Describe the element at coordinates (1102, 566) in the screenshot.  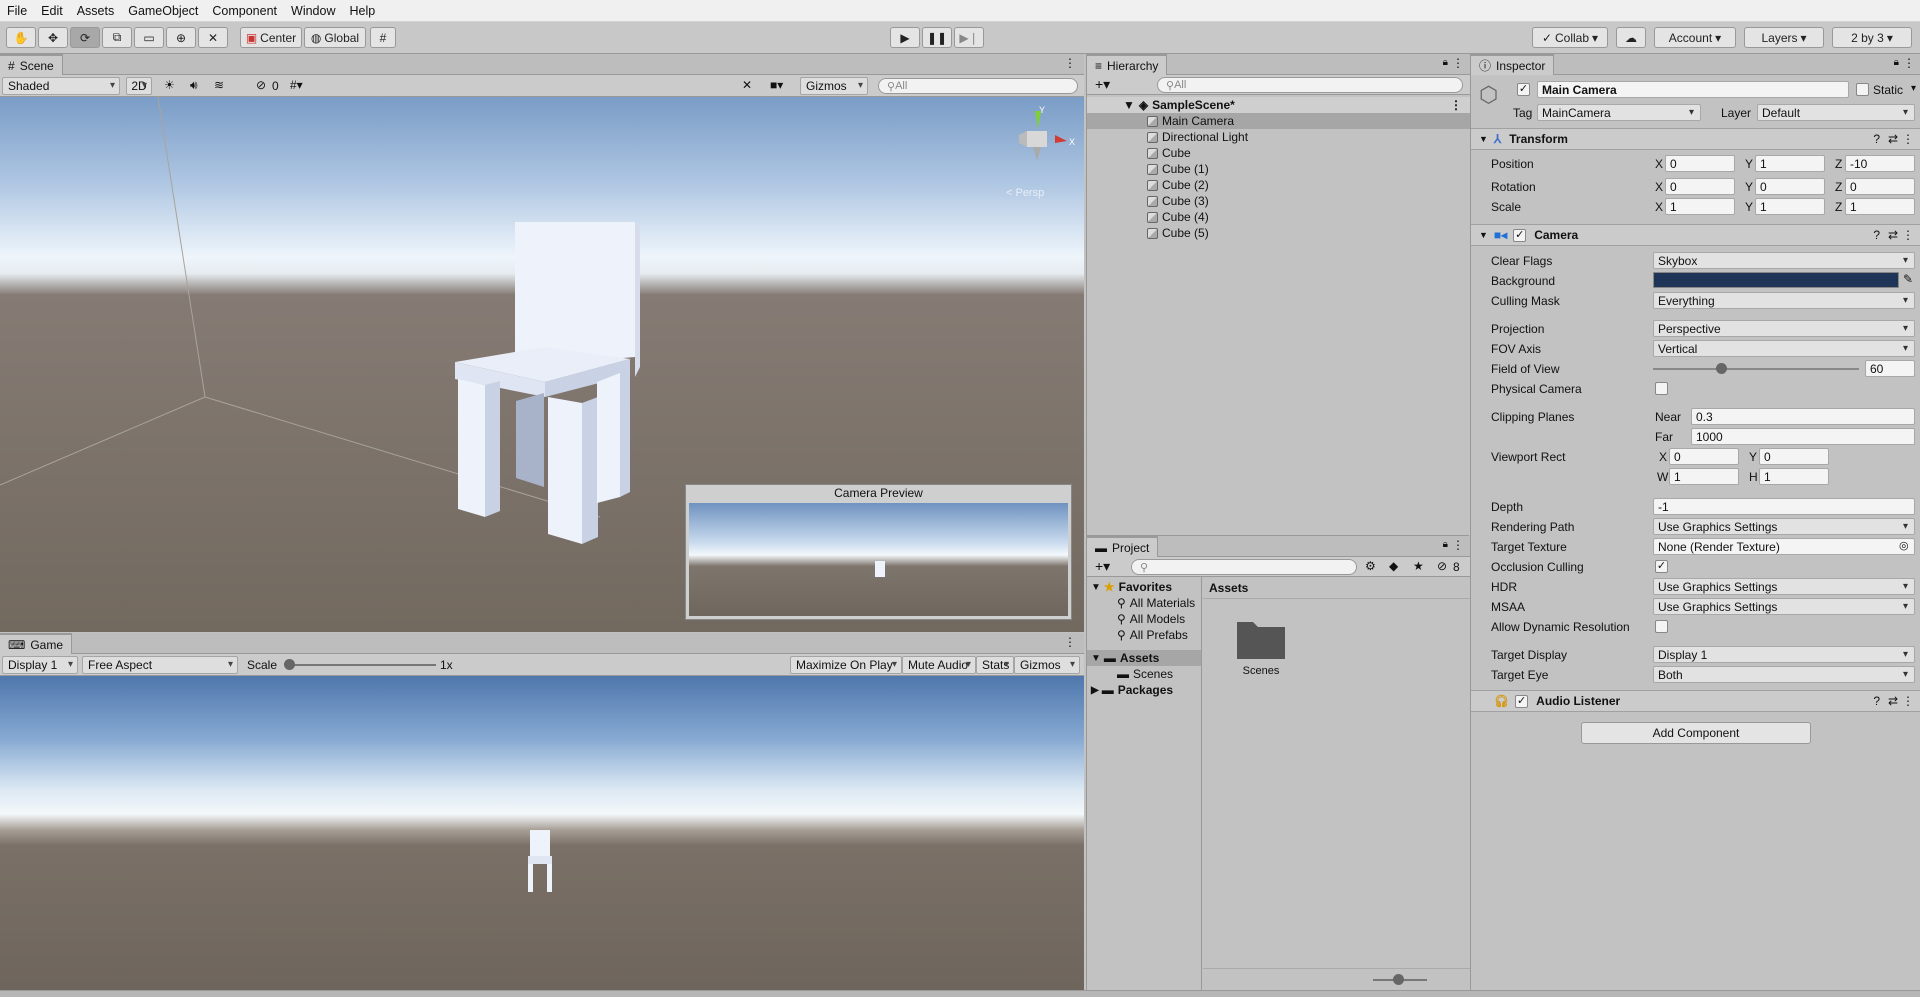
I see `add-icon: +▾` at that location.